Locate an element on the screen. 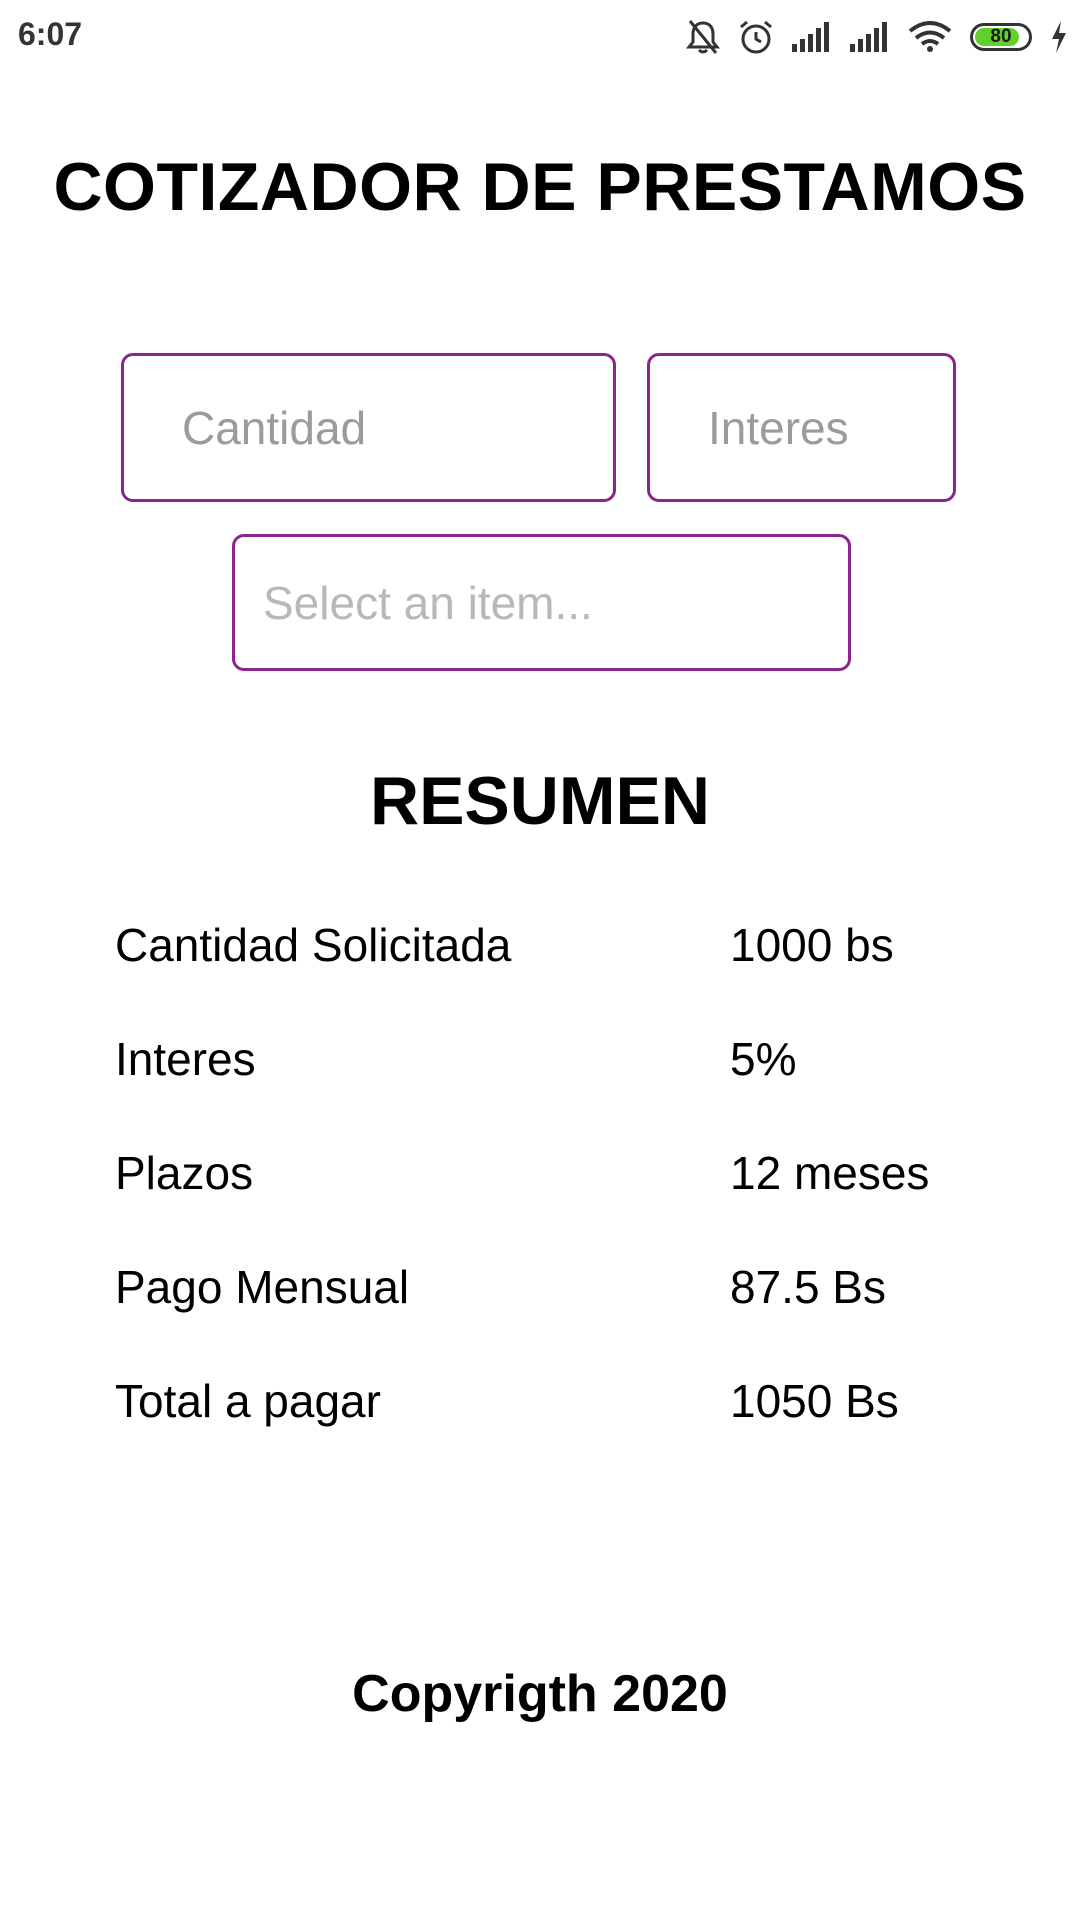  status-bar: 6:07 80 is located at coordinates (540, 38).